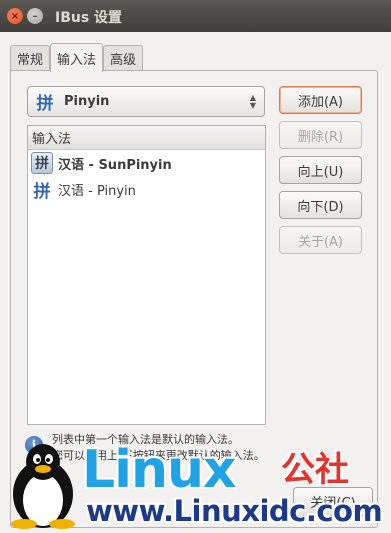 The height and width of the screenshot is (533, 391). Describe the element at coordinates (89, 18) in the screenshot. I see `window-title: IBus 设置` at that location.